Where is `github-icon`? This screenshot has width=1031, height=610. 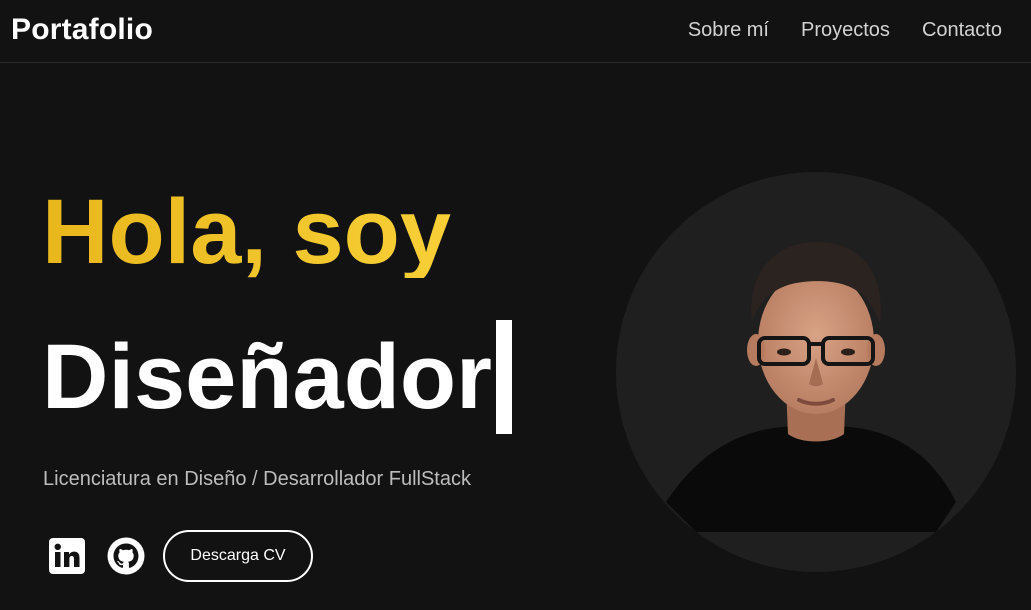 github-icon is located at coordinates (126, 556).